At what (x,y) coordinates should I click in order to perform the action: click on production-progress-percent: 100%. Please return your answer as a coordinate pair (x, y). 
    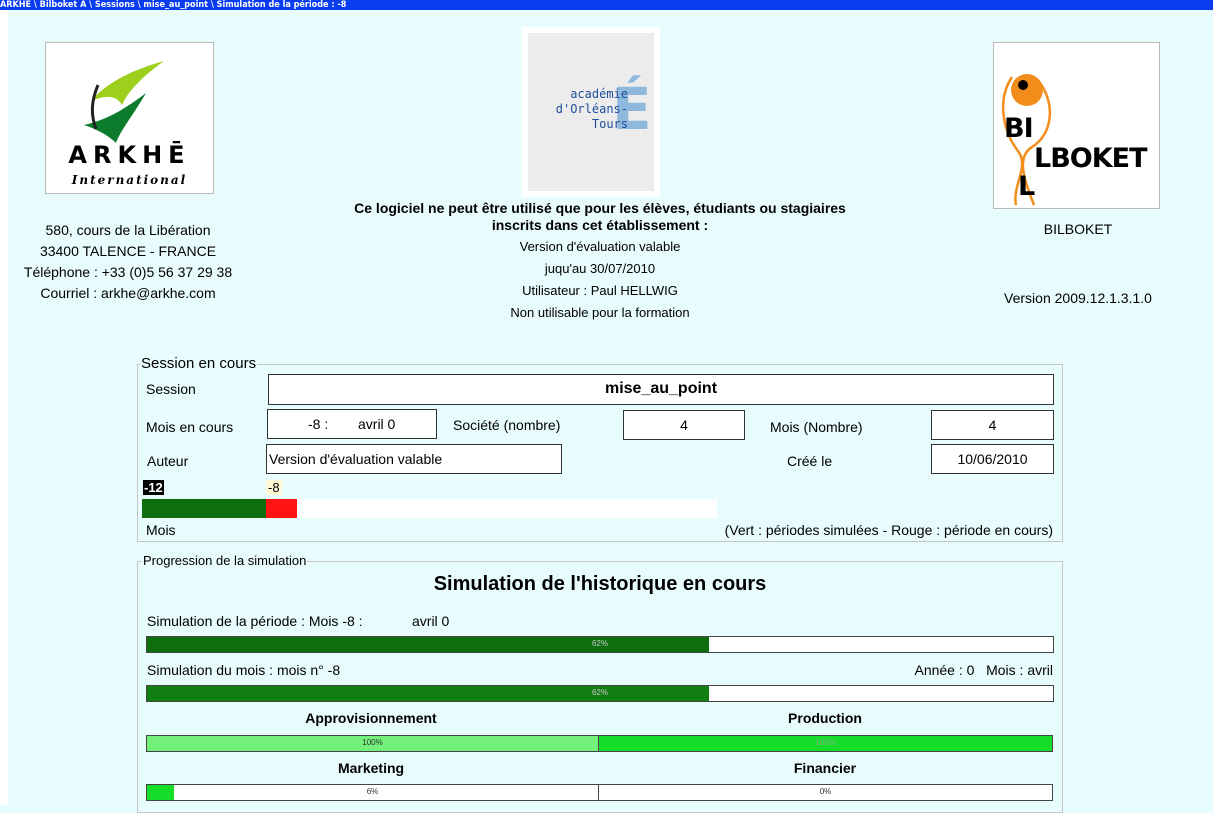
    Looking at the image, I should click on (825, 742).